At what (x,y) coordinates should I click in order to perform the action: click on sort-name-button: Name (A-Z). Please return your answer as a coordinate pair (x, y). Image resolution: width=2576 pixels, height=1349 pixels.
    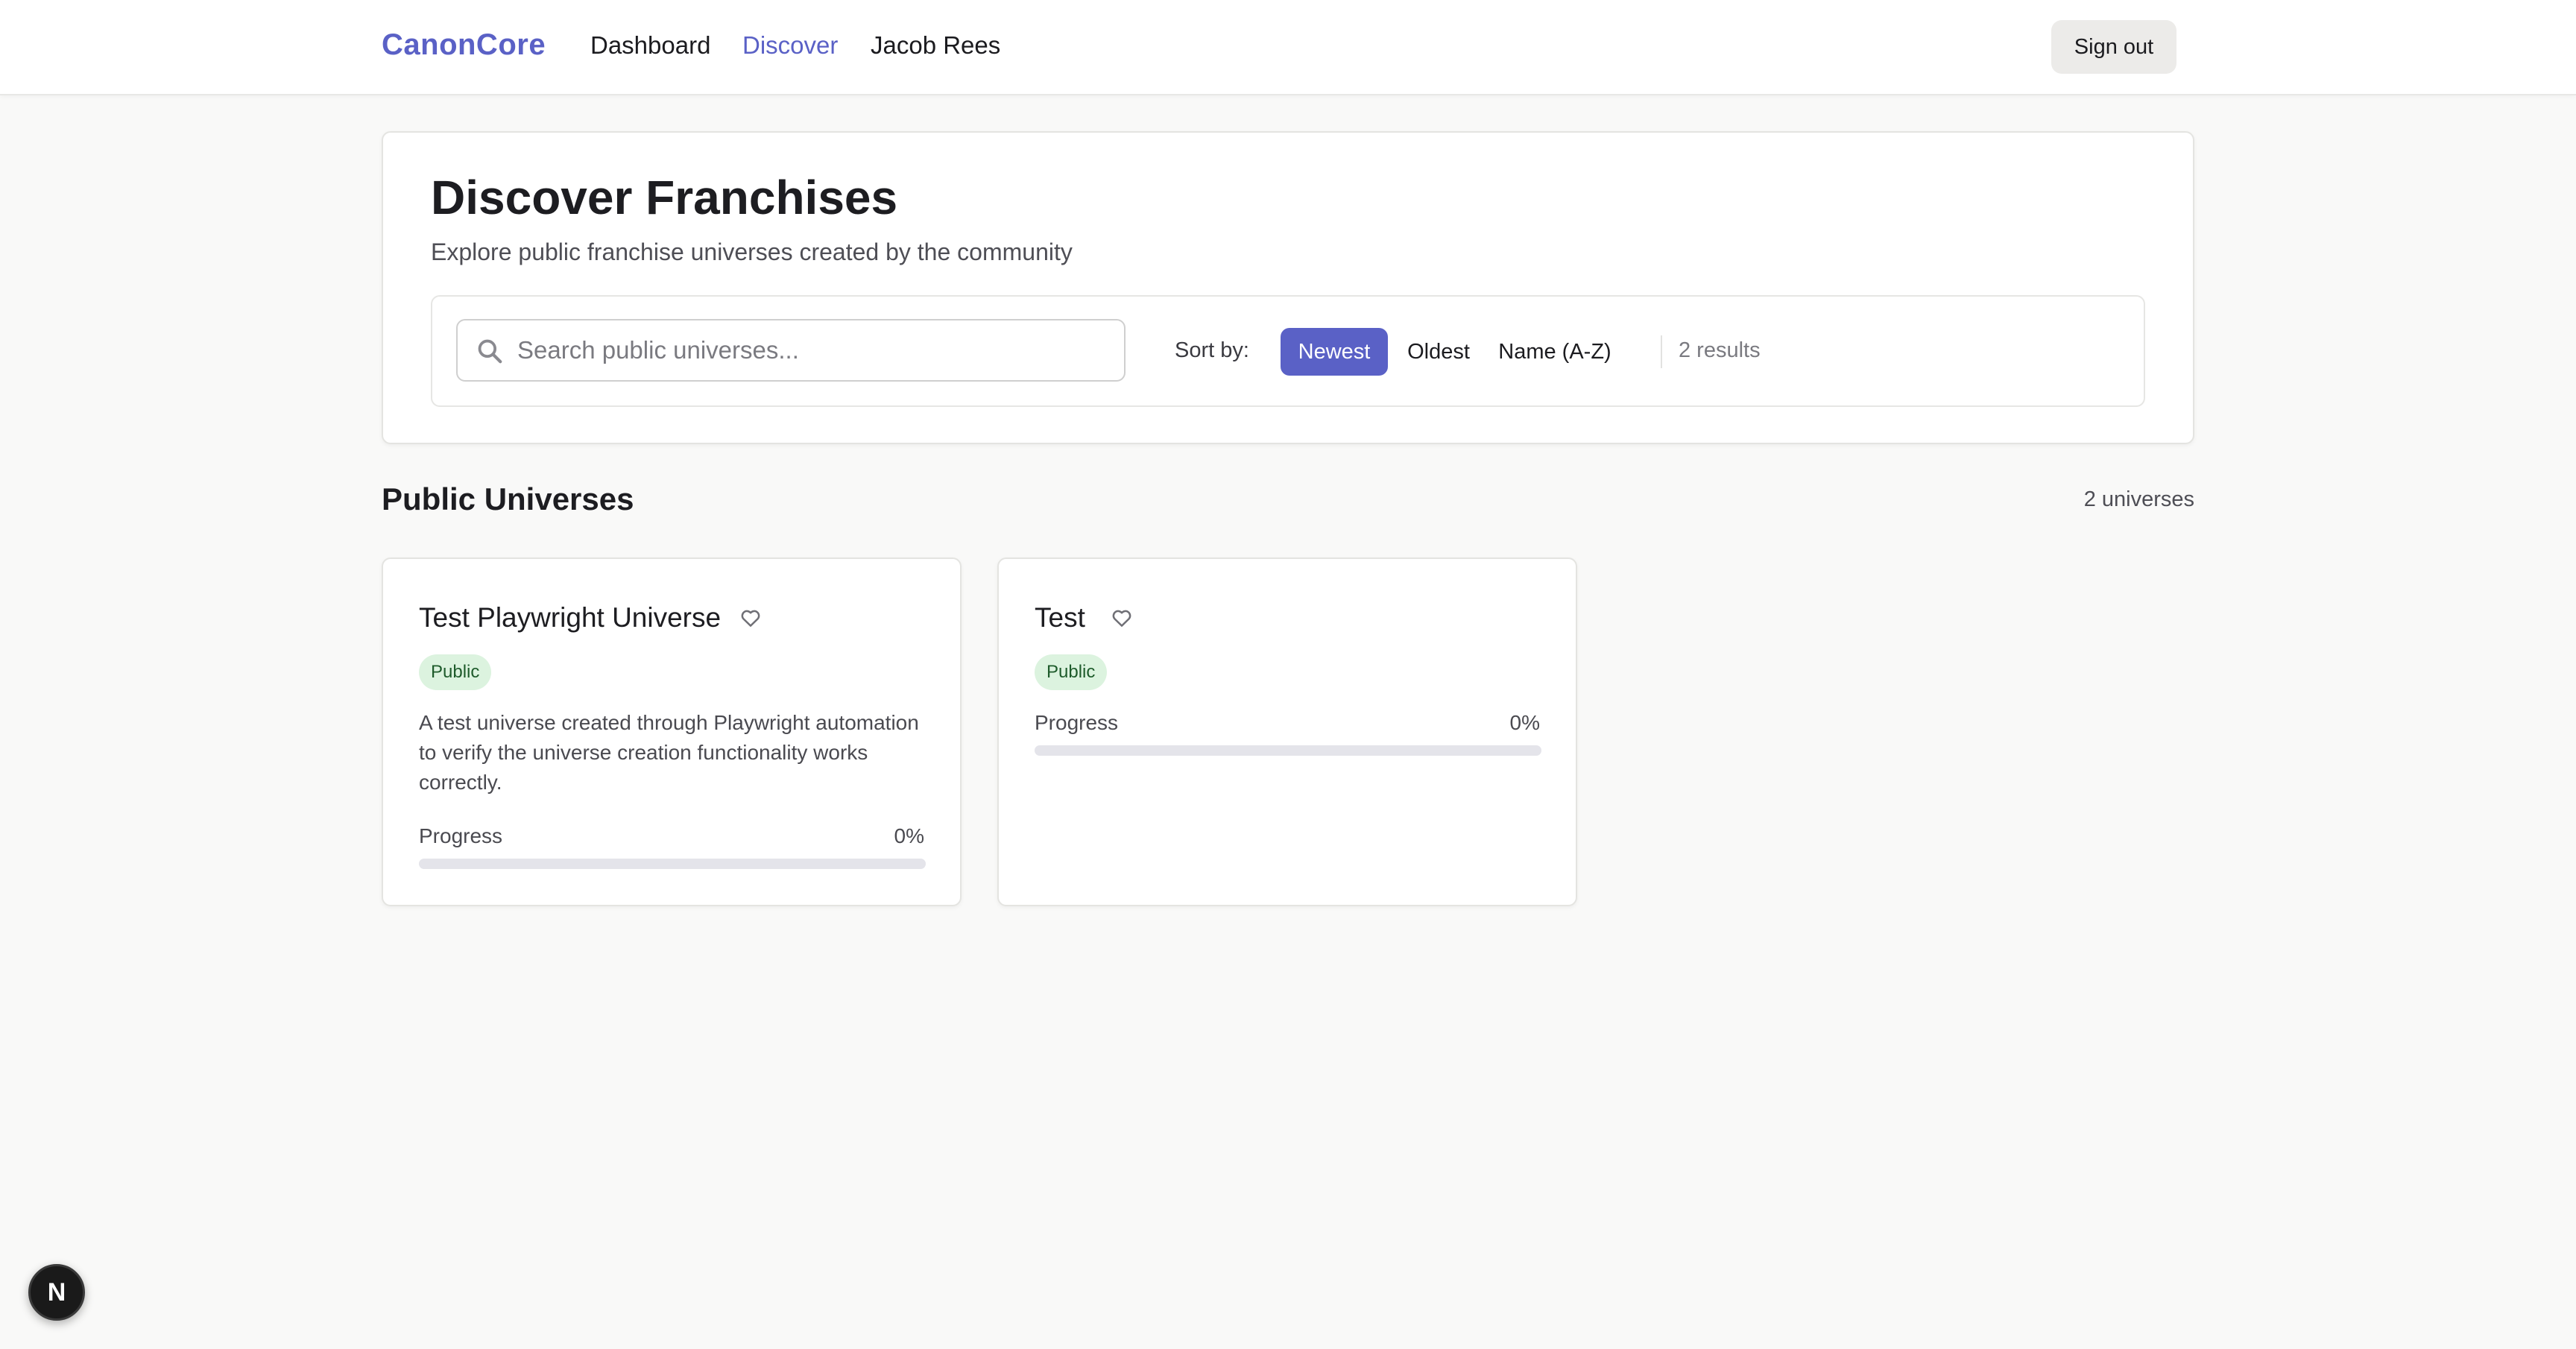
    Looking at the image, I should click on (1555, 352).